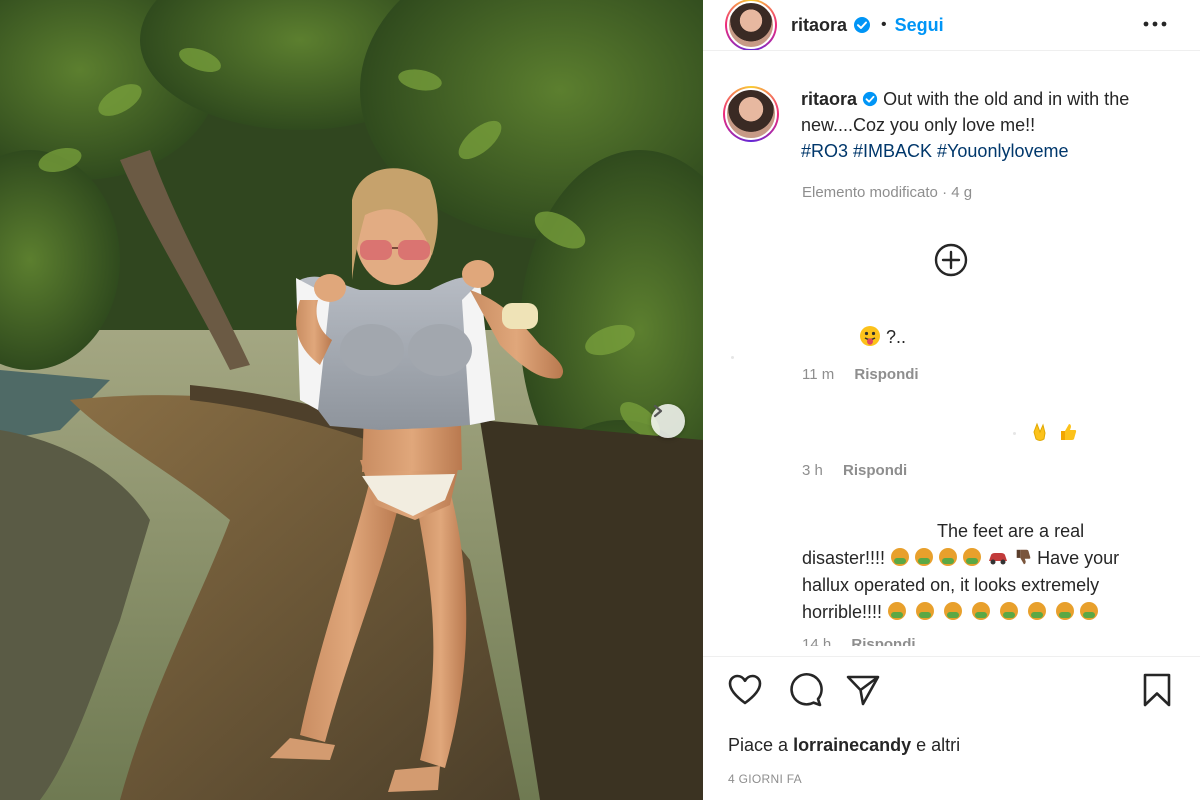  I want to click on like-button, so click(745, 692).